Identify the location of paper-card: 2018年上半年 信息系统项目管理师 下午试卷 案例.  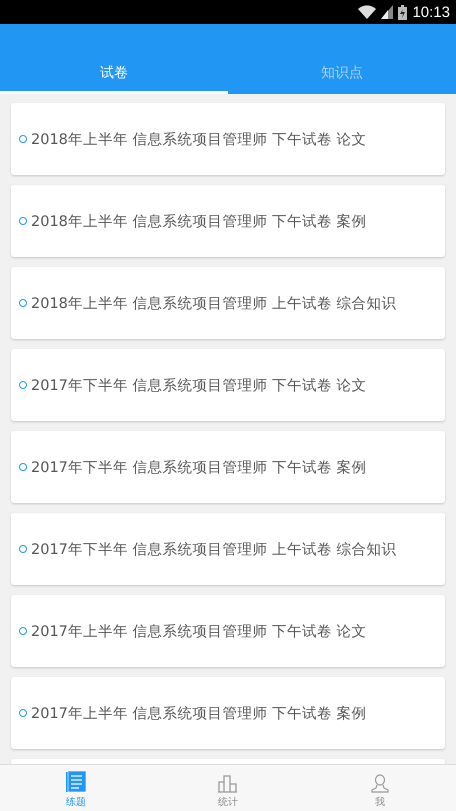
(228, 221).